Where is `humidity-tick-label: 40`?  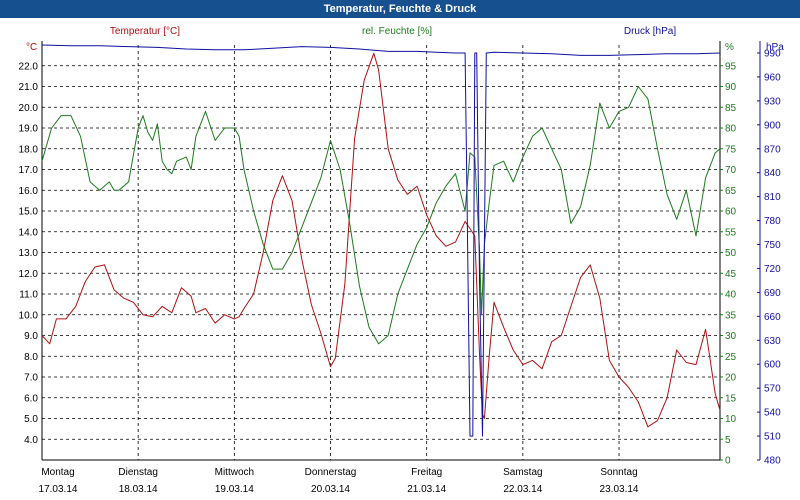
humidity-tick-label: 40 is located at coordinates (731, 295).